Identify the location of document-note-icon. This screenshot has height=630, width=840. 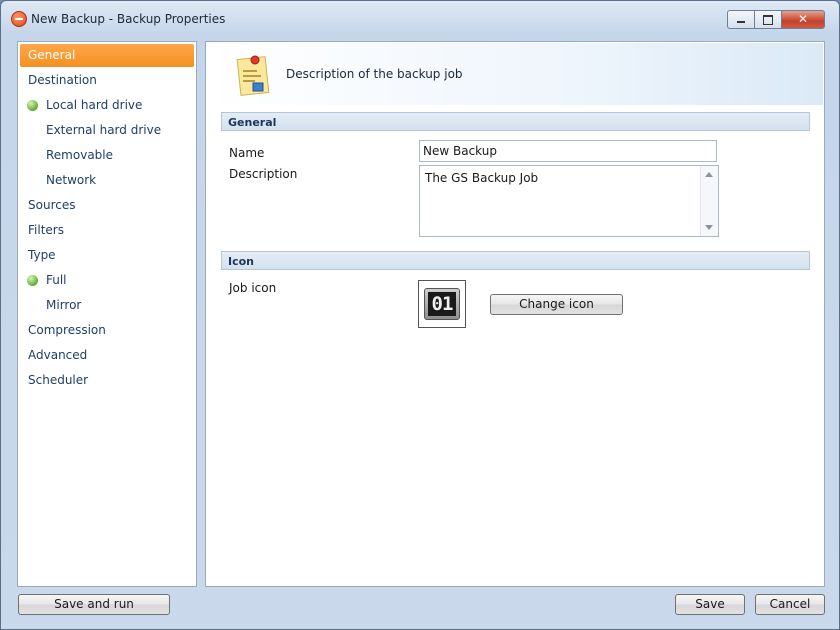
(253, 75).